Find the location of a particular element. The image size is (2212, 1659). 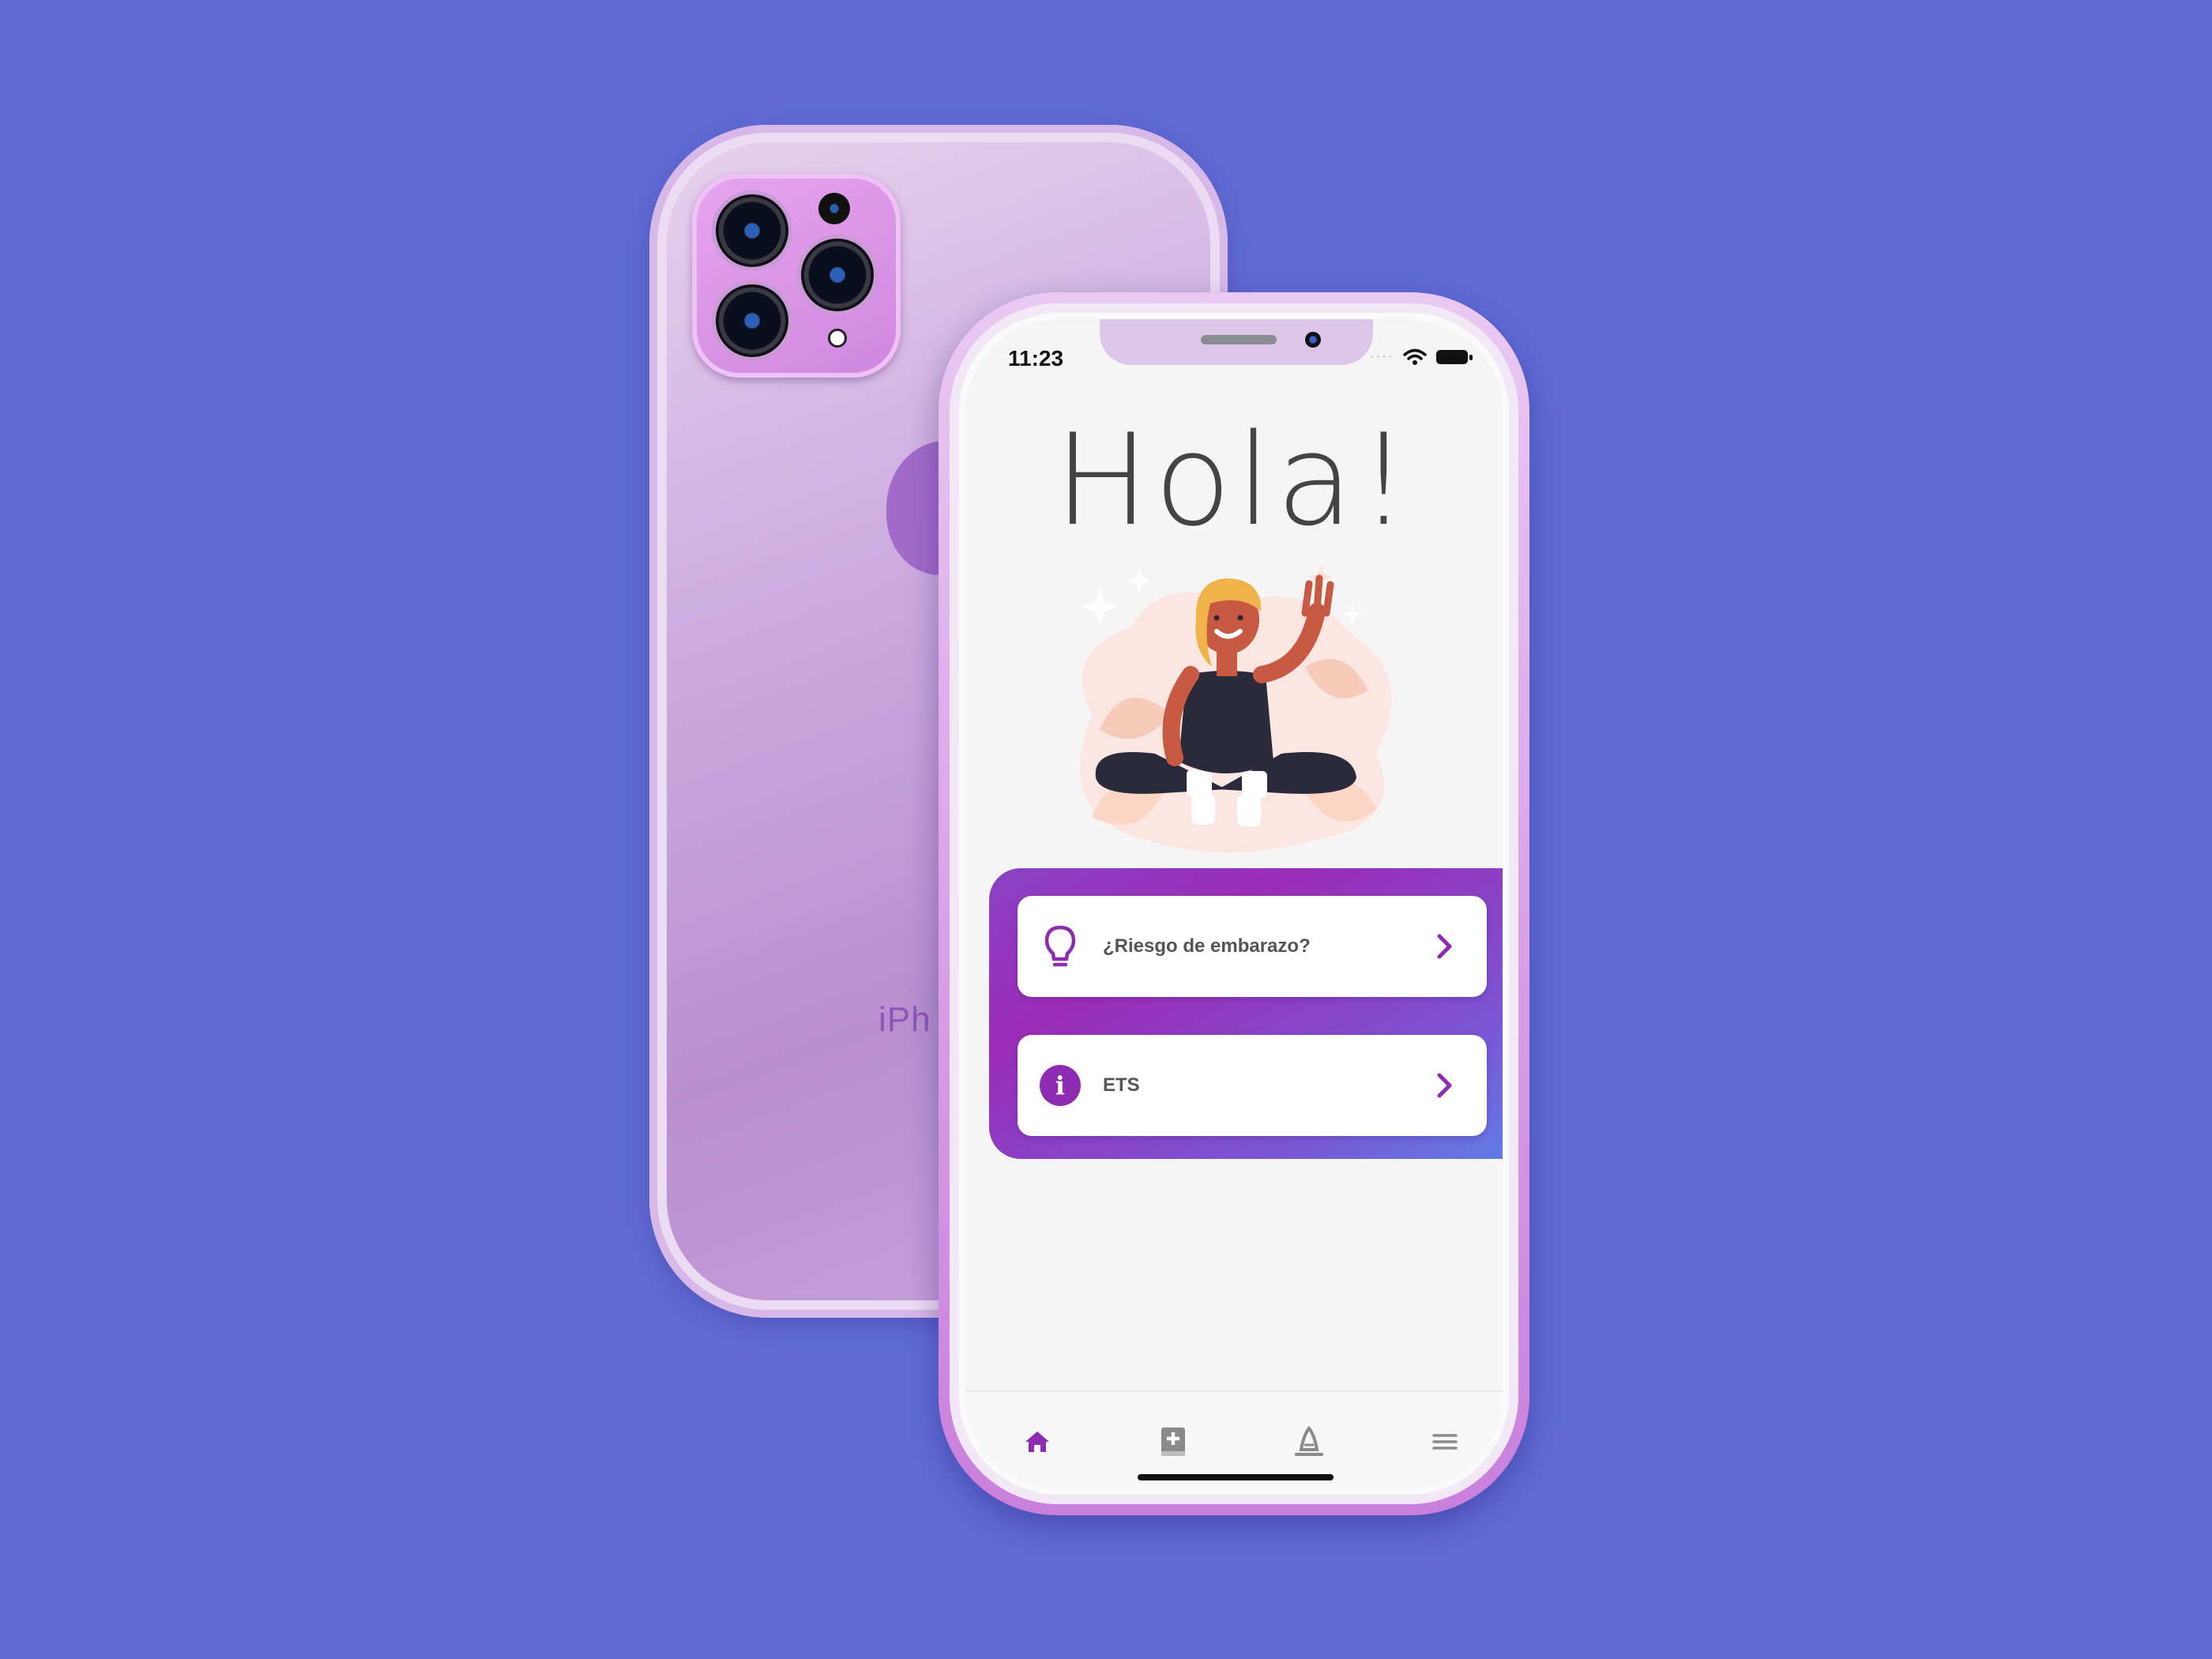

camera-module is located at coordinates (797, 276).